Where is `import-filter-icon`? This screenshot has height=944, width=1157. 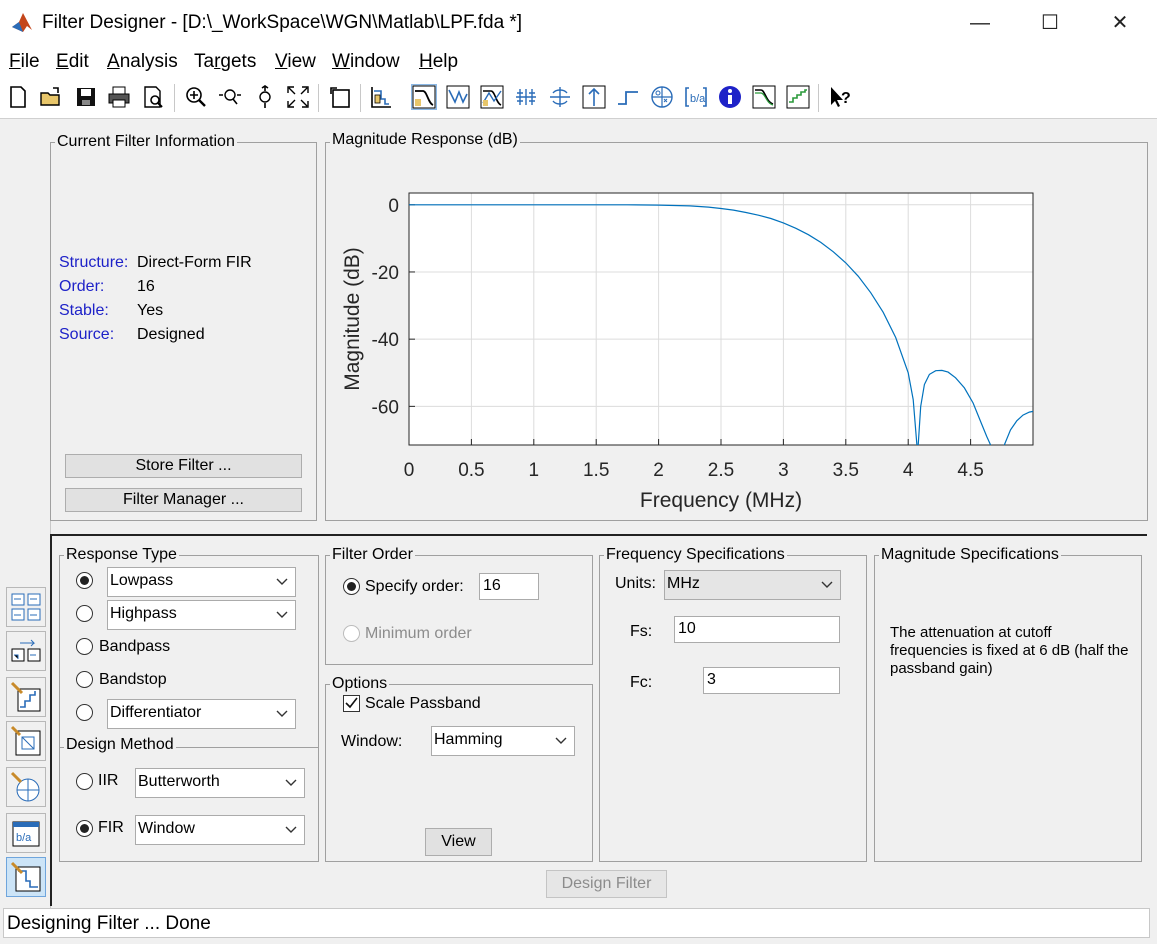 import-filter-icon is located at coordinates (25, 786).